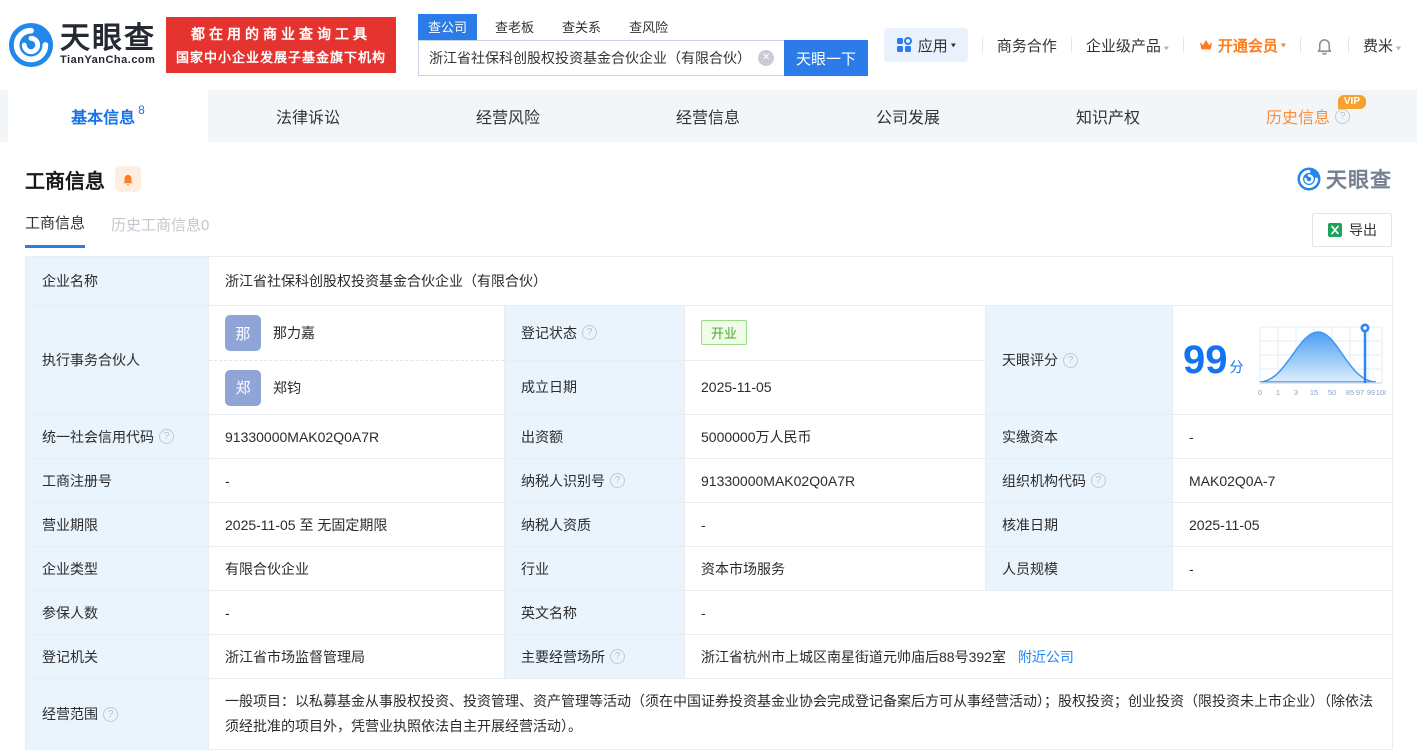 The height and width of the screenshot is (752, 1417). What do you see at coordinates (1046, 657) in the screenshot?
I see `nearby-companies-link: 附近公司` at bounding box center [1046, 657].